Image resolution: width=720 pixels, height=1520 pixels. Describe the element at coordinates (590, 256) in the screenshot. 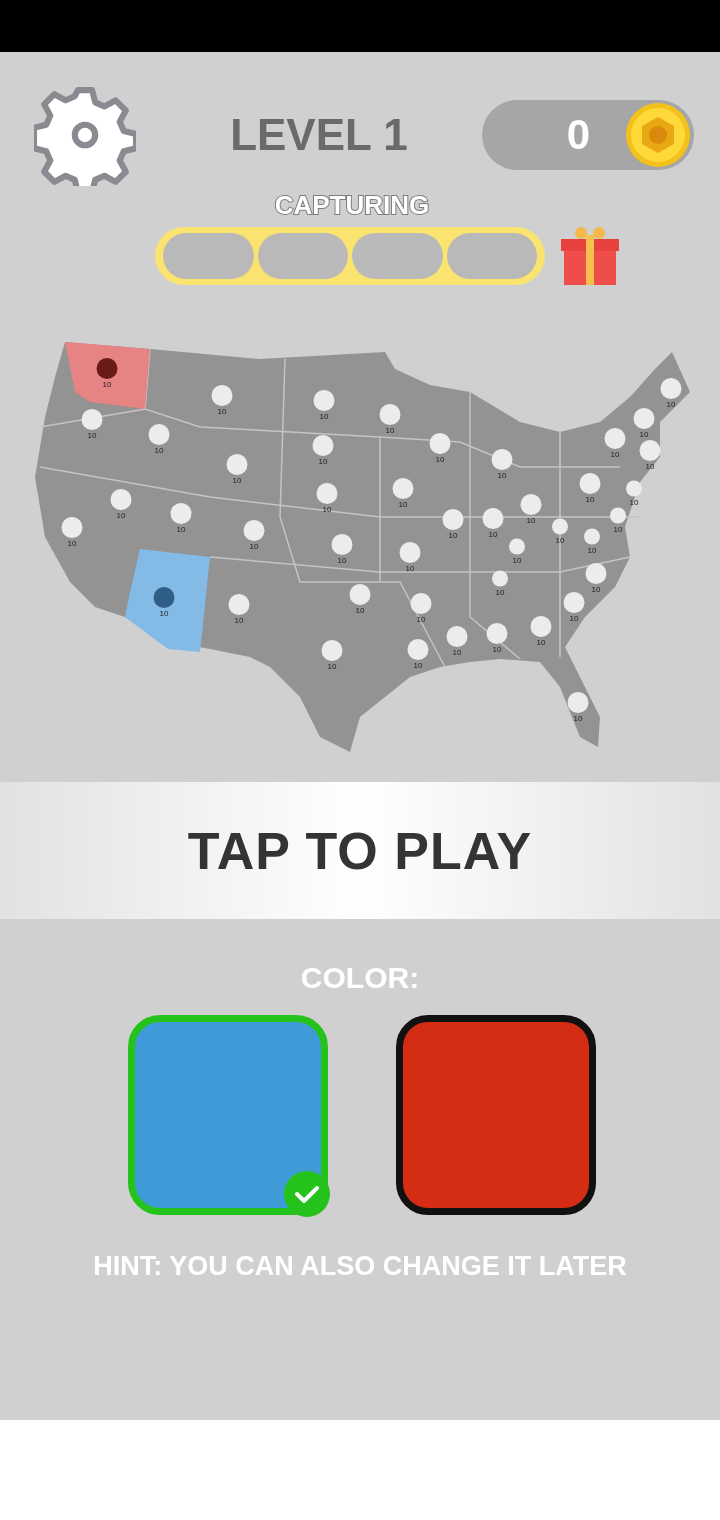

I see `gift-icon` at that location.